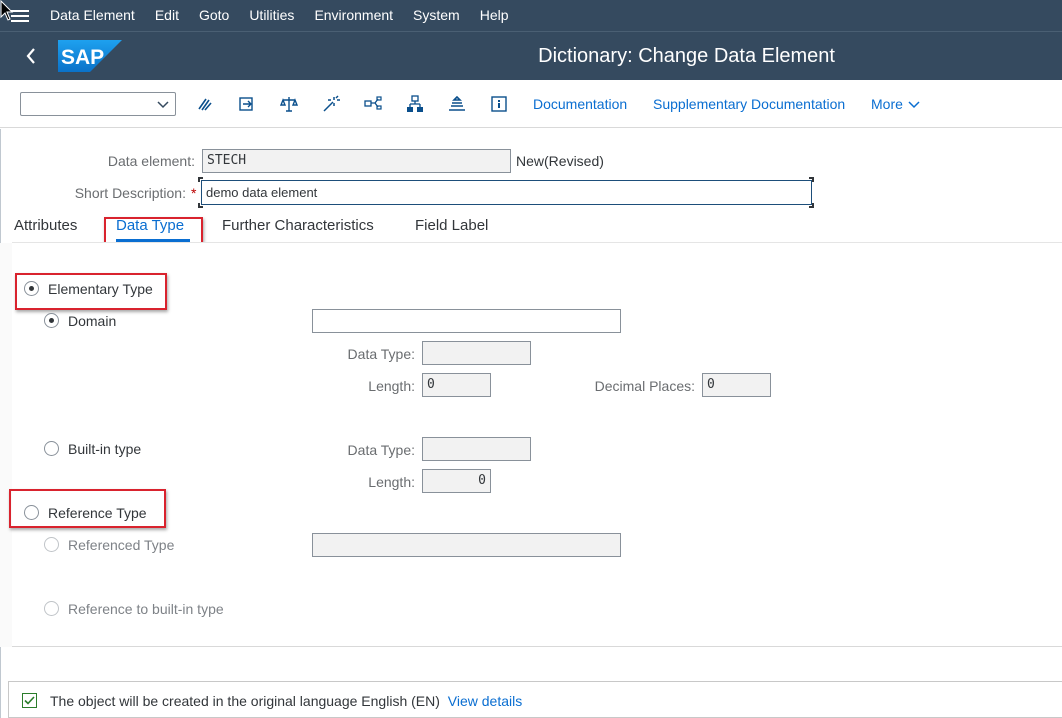 The width and height of the screenshot is (1062, 718). Describe the element at coordinates (457, 104) in the screenshot. I see `display-navigation-icon` at that location.